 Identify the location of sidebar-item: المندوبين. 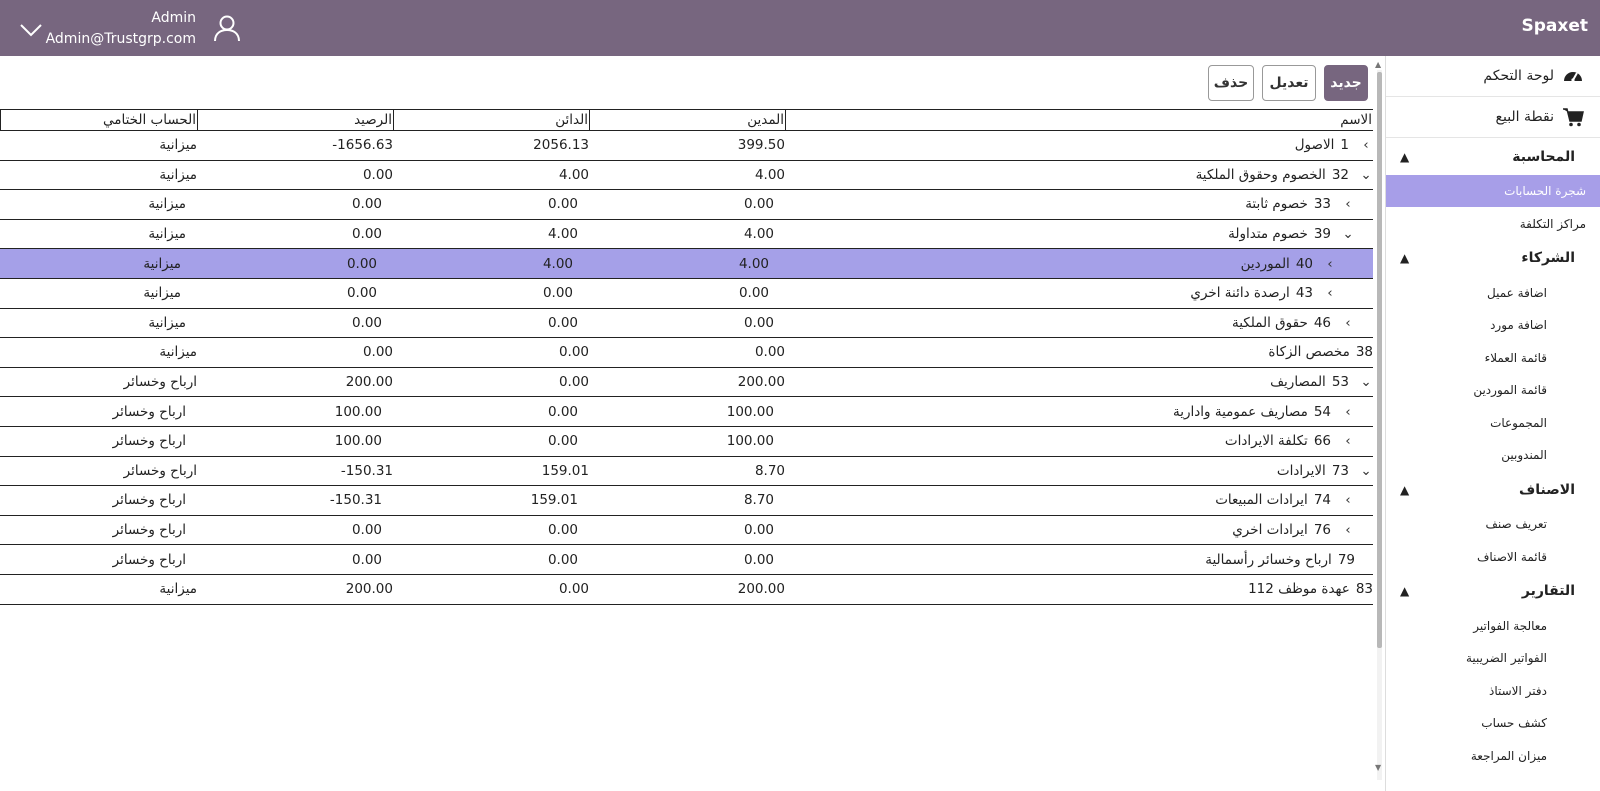
(1493, 455).